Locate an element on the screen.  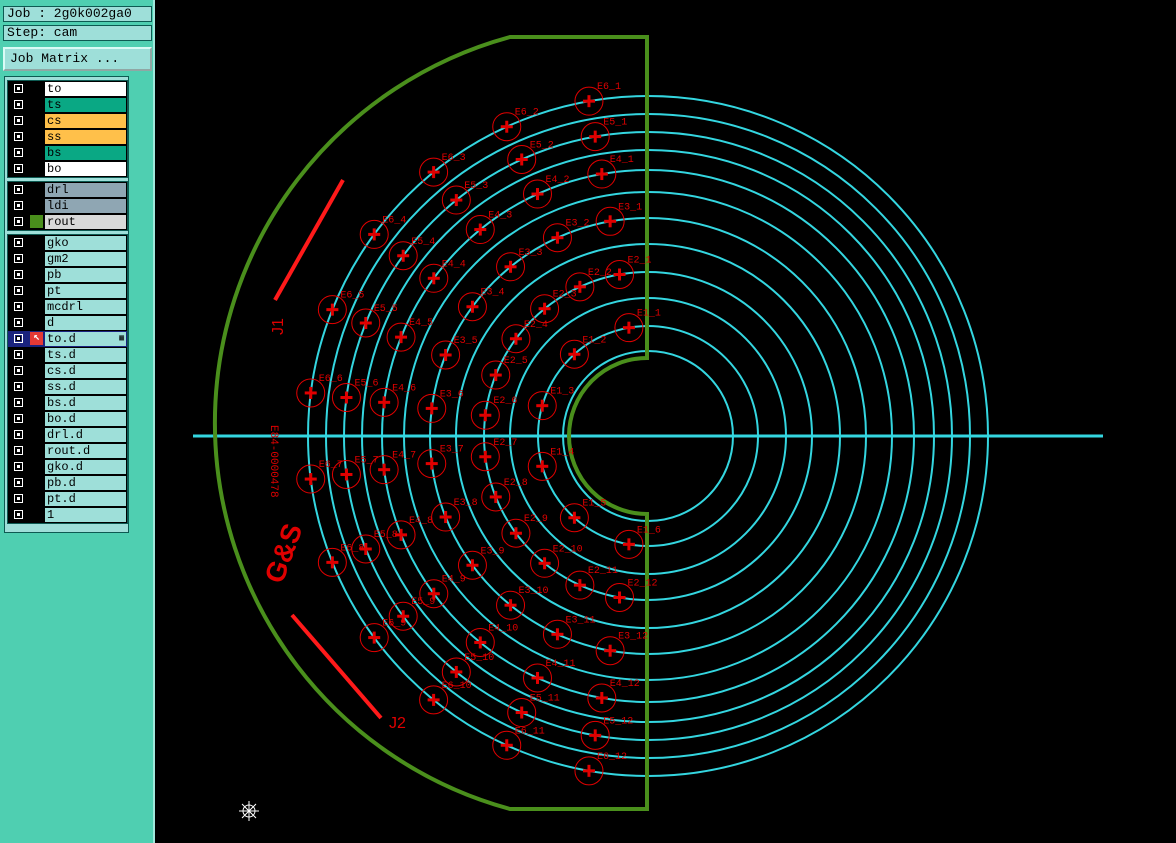
layer-row: ldi is located at coordinates (67, 206).